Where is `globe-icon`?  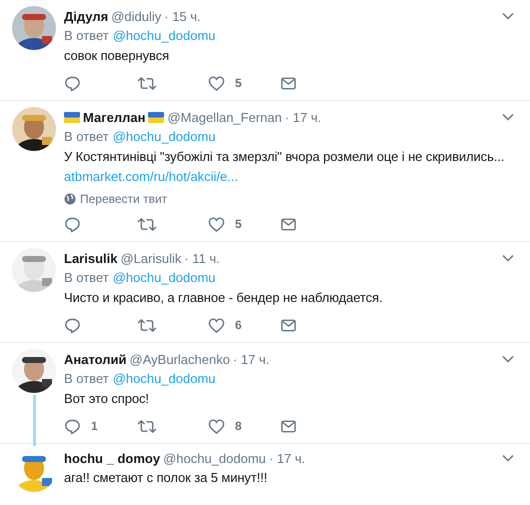 globe-icon is located at coordinates (70, 199).